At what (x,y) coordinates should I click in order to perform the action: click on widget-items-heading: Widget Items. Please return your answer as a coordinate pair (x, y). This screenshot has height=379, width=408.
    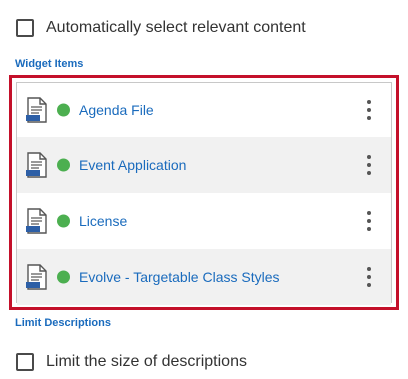
    Looking at the image, I should click on (49, 64).